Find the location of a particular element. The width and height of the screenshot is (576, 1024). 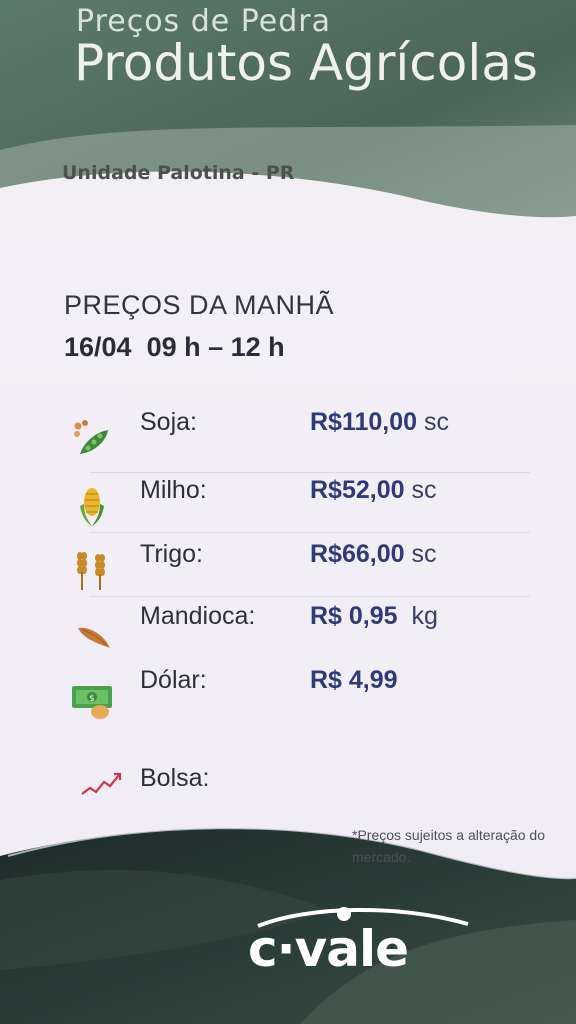

price-value: R$66,00 sc is located at coordinates (373, 554).